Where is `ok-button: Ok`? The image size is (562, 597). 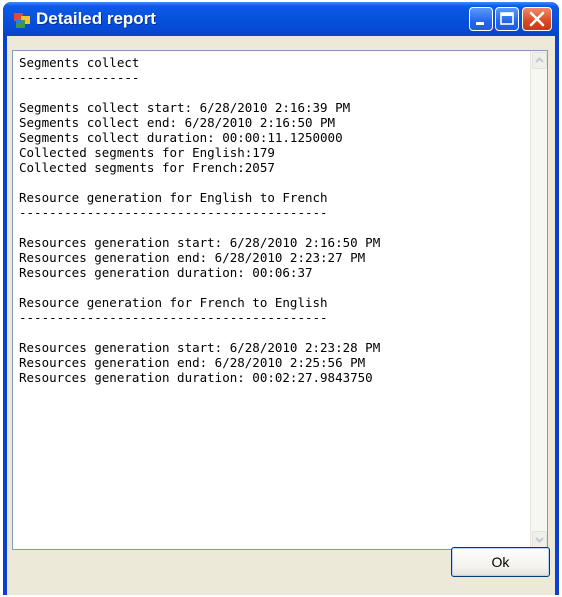
ok-button: Ok is located at coordinates (500, 562).